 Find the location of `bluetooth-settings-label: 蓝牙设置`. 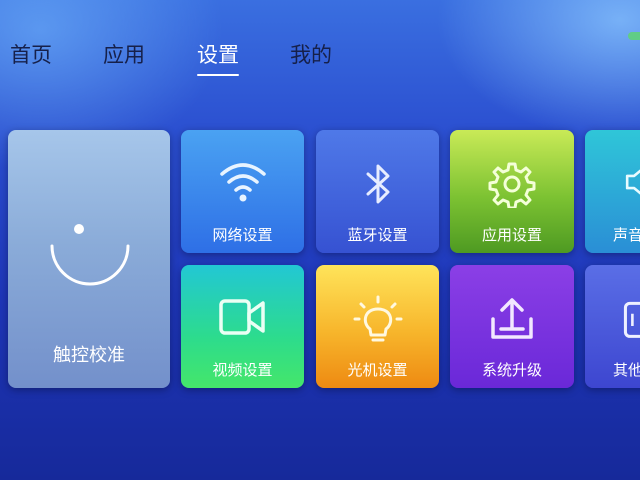

bluetooth-settings-label: 蓝牙设置 is located at coordinates (377, 235).